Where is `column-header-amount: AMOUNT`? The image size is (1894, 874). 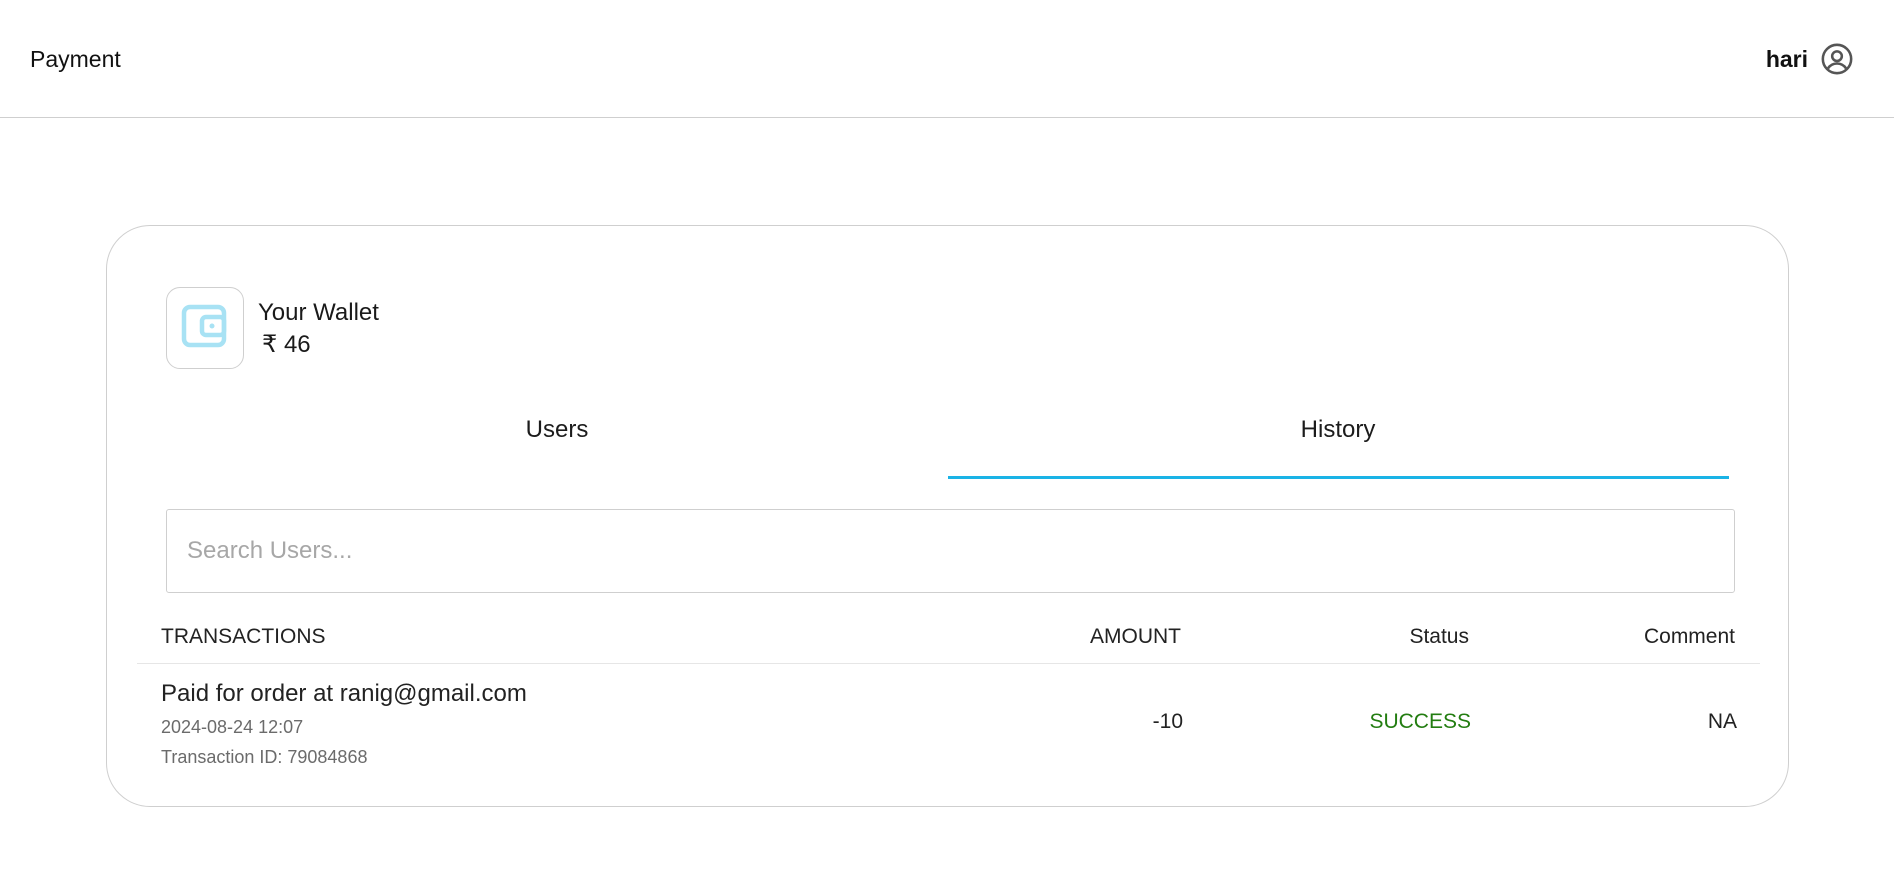
column-header-amount: AMOUNT is located at coordinates (1135, 636).